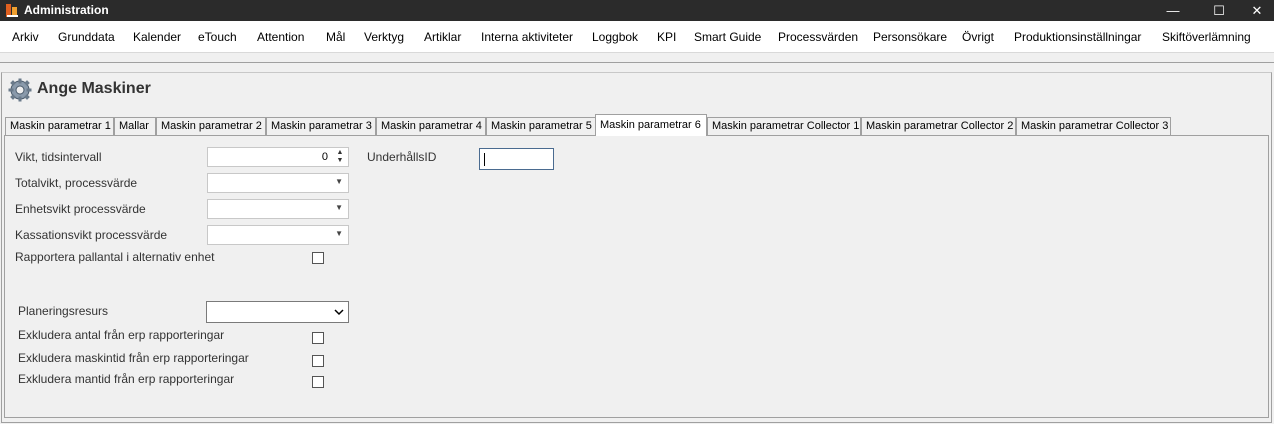 The height and width of the screenshot is (424, 1274). I want to click on underhallsid-label: UnderhållsID, so click(402, 157).